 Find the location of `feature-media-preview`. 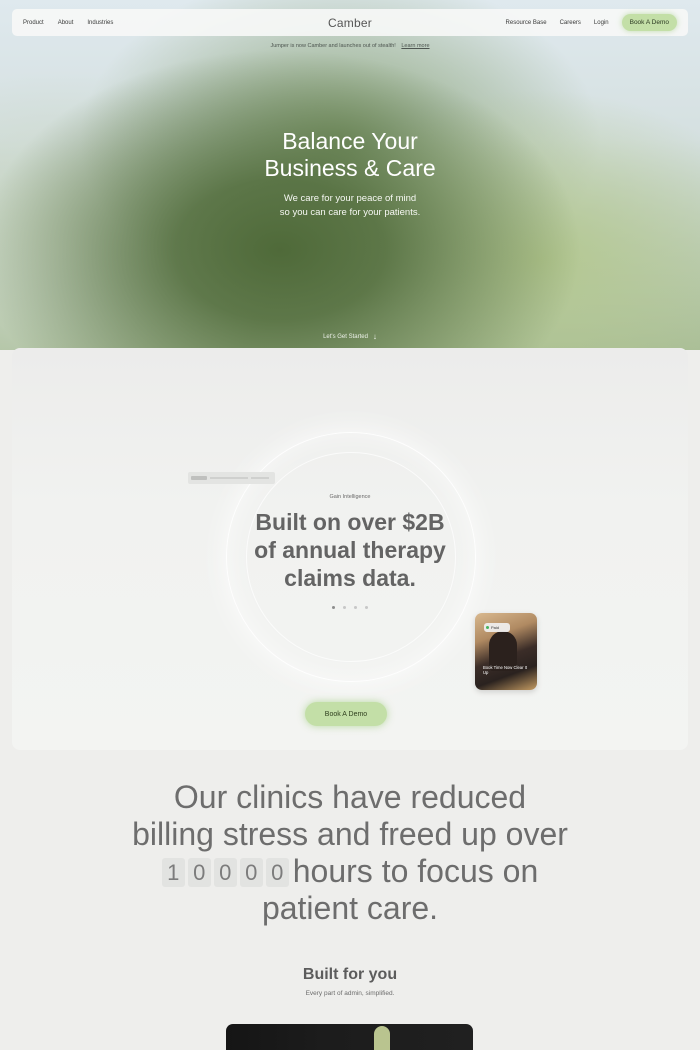

feature-media-preview is located at coordinates (349, 1037).